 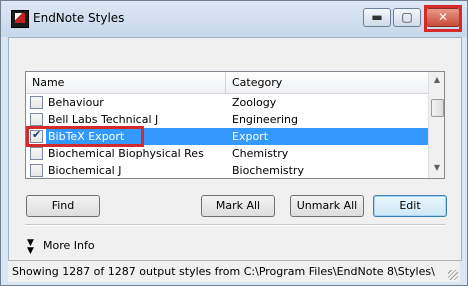 What do you see at coordinates (437, 80) in the screenshot?
I see `scroll-up-arrow-icon: ▲` at bounding box center [437, 80].